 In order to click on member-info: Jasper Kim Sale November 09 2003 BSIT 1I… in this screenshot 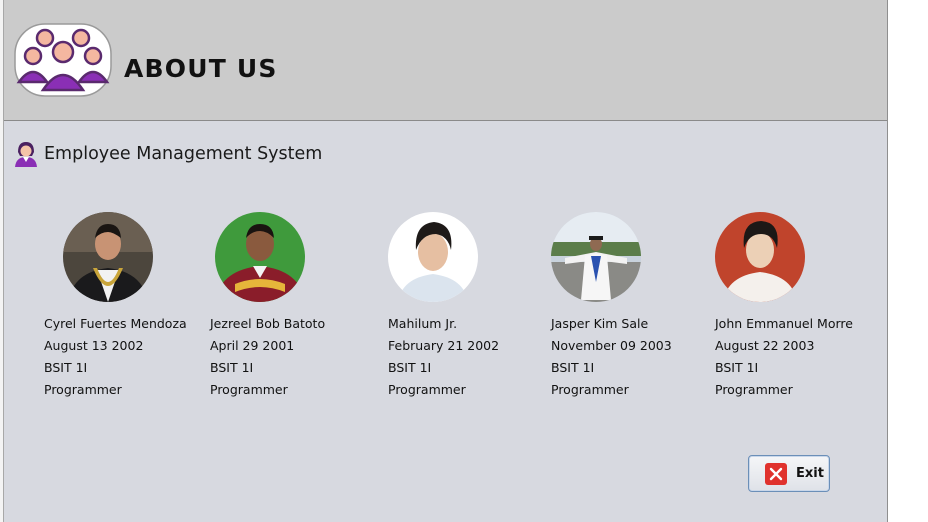, I will do `click(611, 357)`.